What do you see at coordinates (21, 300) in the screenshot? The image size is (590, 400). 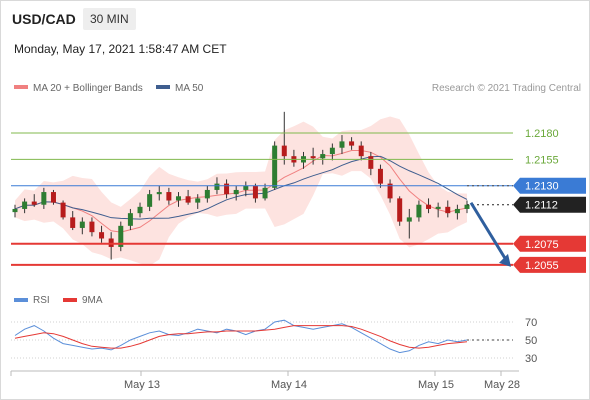 I see `rsi-legend-swatch` at bounding box center [21, 300].